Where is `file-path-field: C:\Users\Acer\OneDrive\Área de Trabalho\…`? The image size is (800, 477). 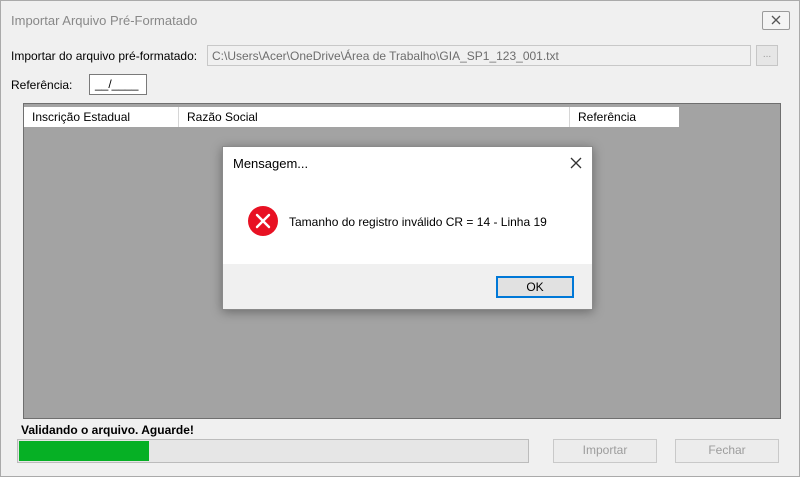
file-path-field: C:\Users\Acer\OneDrive\Área de Trabalho\… is located at coordinates (479, 55).